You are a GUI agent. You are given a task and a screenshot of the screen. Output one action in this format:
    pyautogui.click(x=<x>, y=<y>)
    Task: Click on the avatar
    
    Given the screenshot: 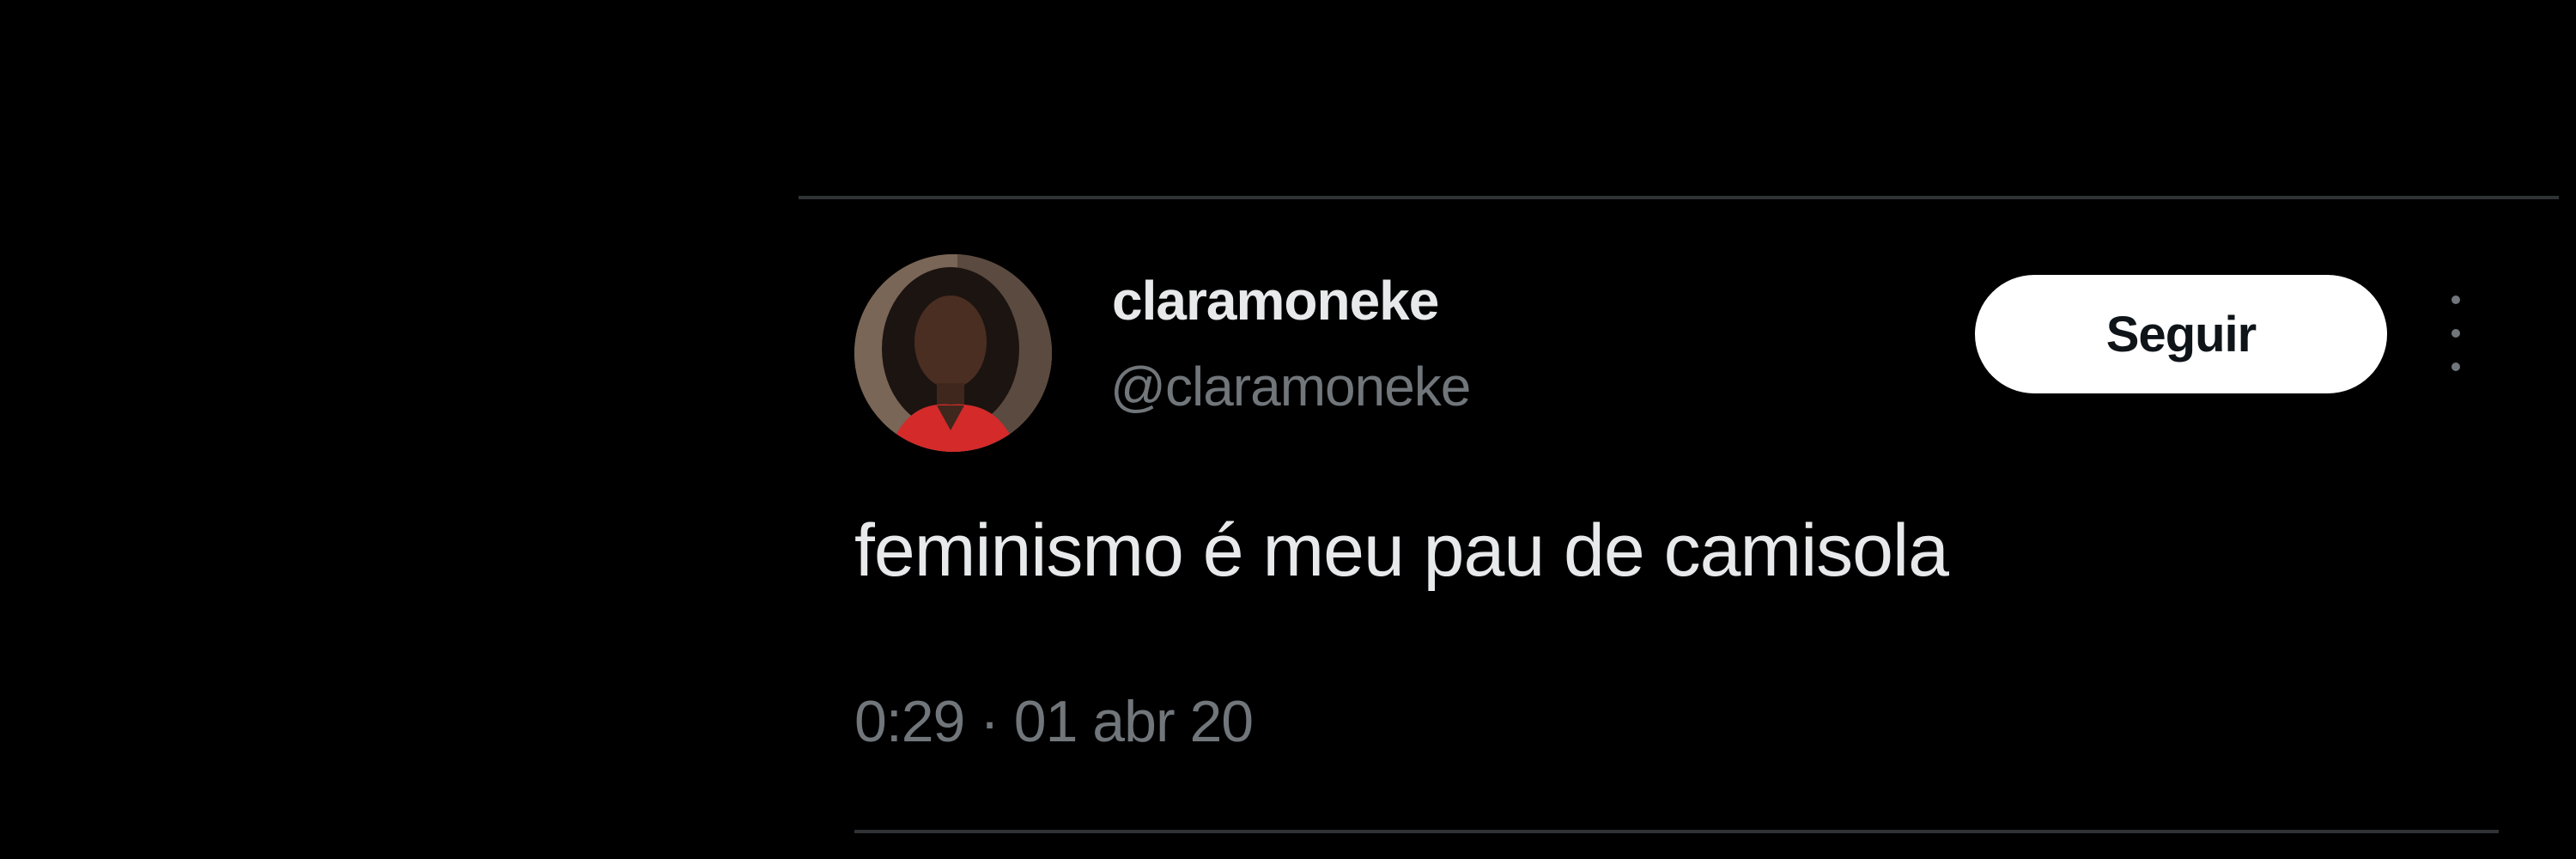 What is the action you would take?
    pyautogui.click(x=953, y=353)
    